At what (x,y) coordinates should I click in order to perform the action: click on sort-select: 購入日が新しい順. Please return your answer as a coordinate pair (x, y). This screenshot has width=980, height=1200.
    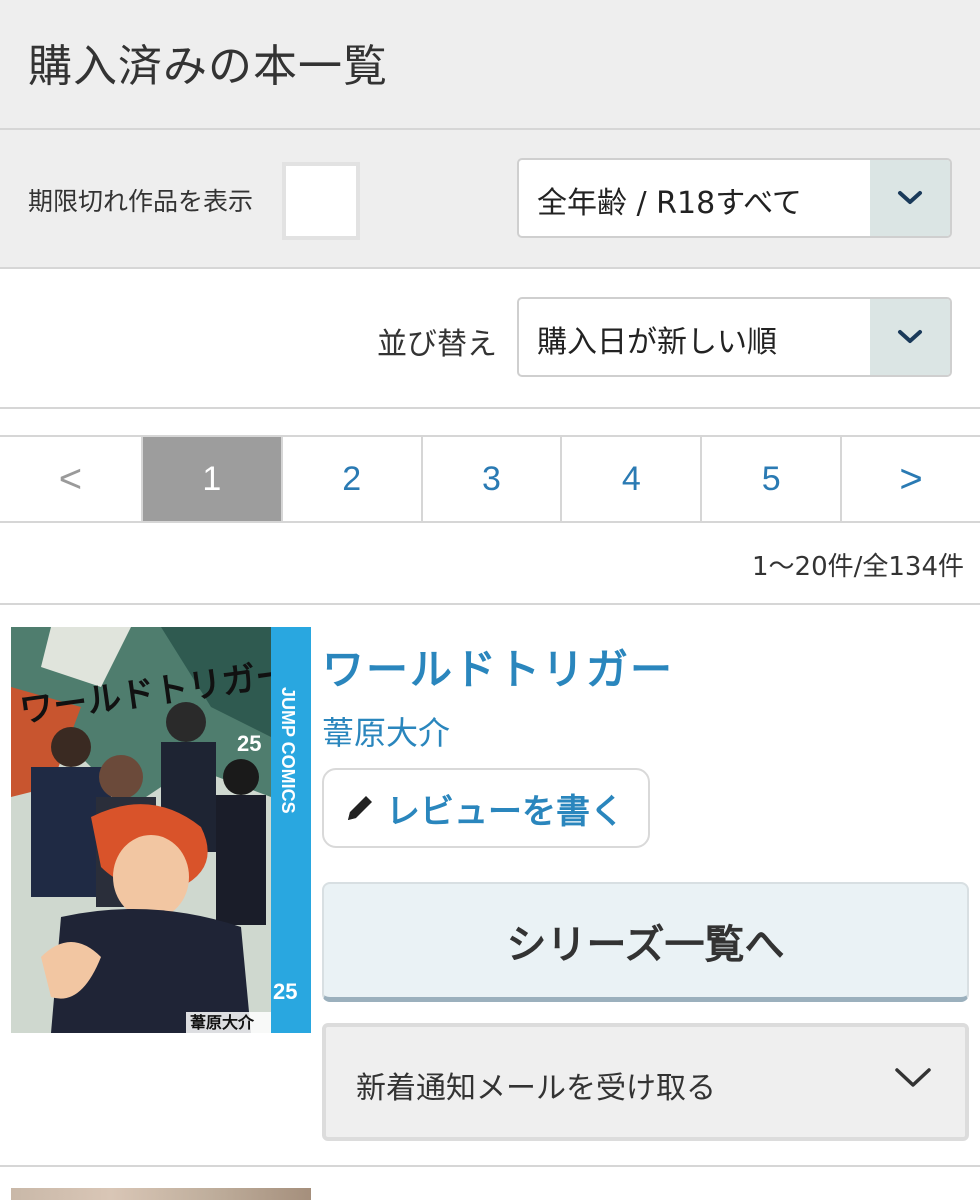
    Looking at the image, I should click on (734, 337).